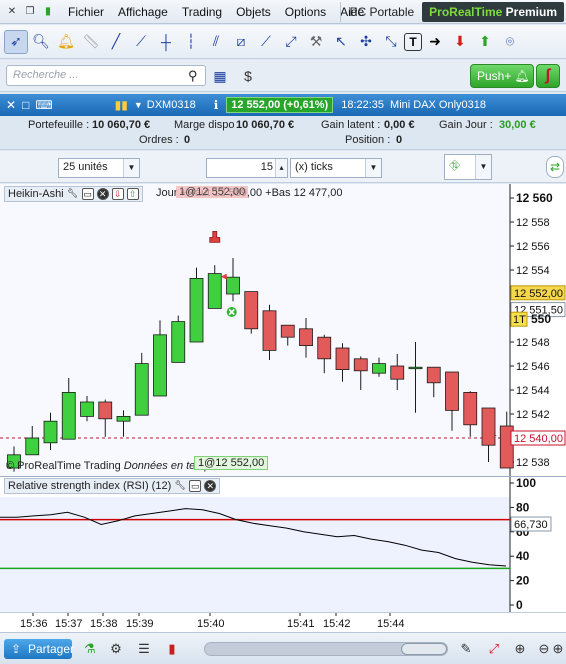 This screenshot has height=664, width=566. Describe the element at coordinates (12, 12) in the screenshot. I see `close-window-icon: ✕` at that location.